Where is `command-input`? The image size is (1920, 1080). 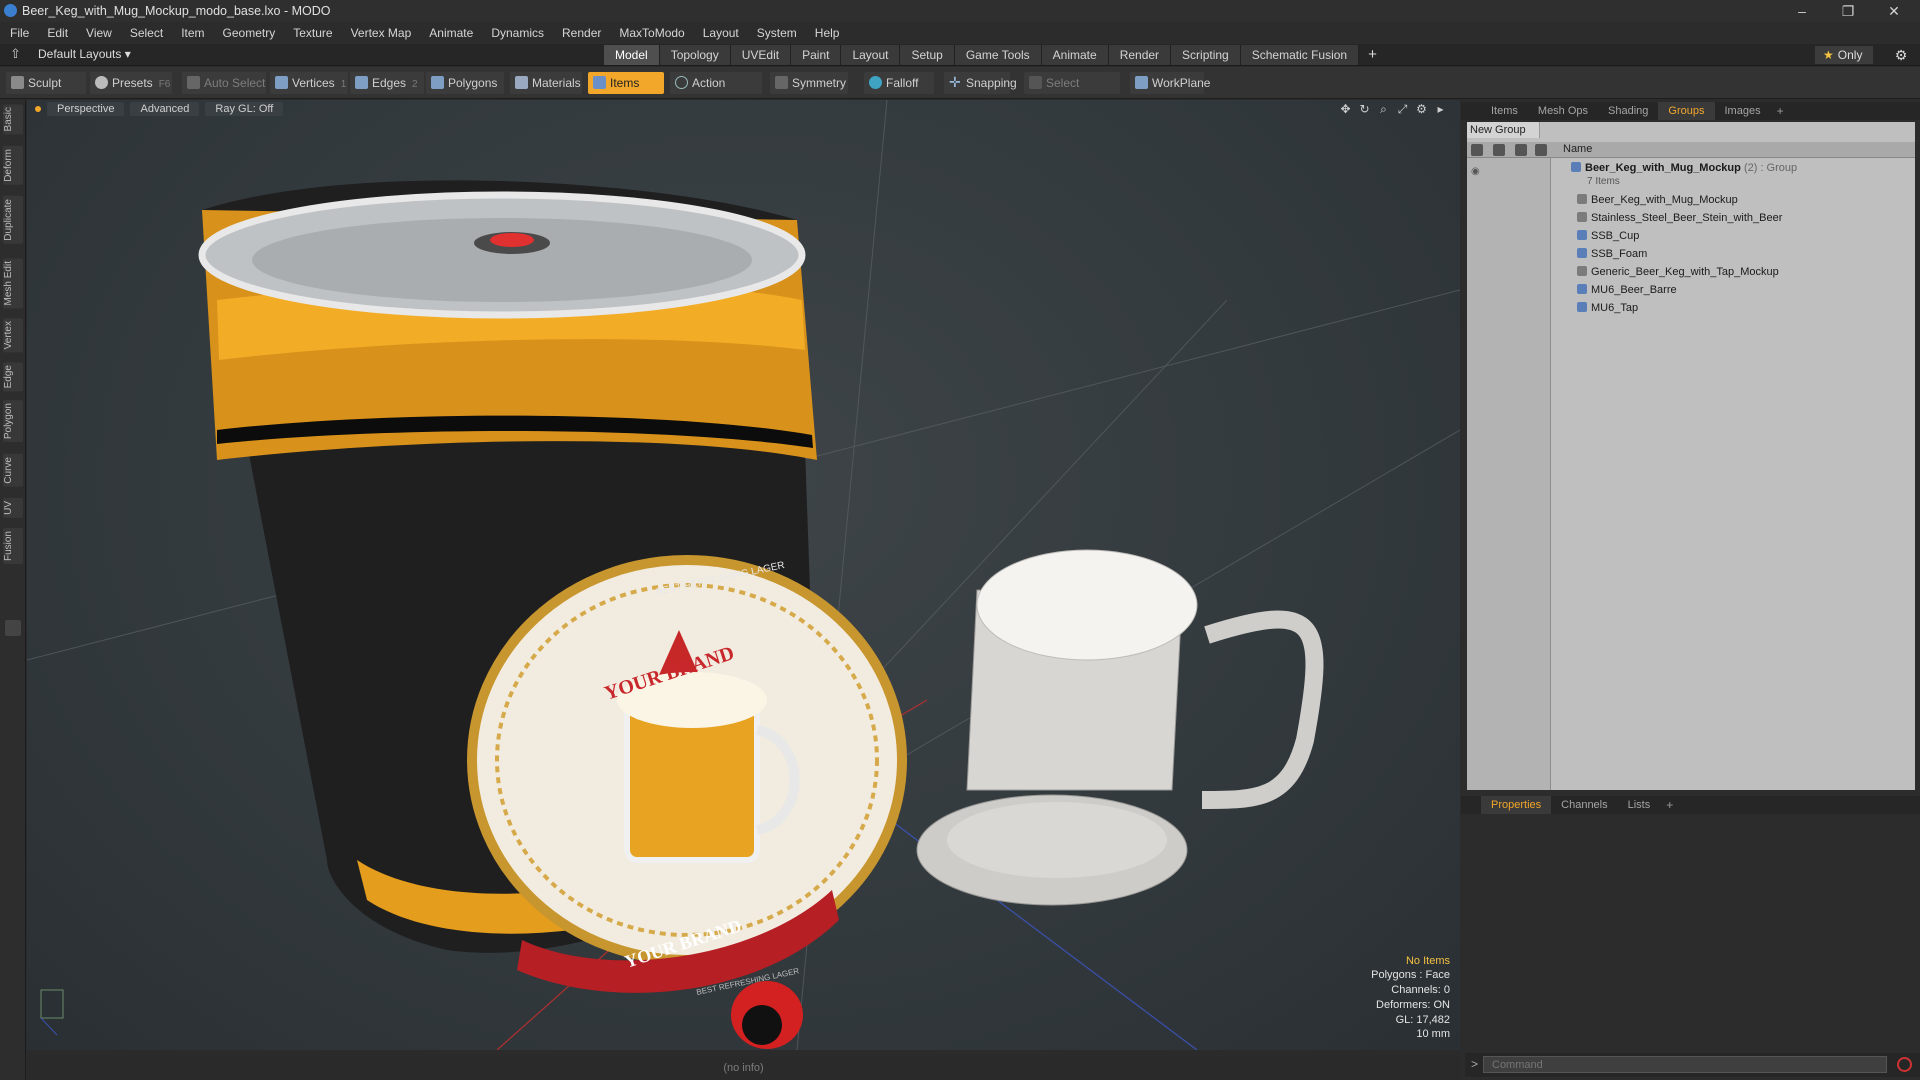 command-input is located at coordinates (1685, 1064).